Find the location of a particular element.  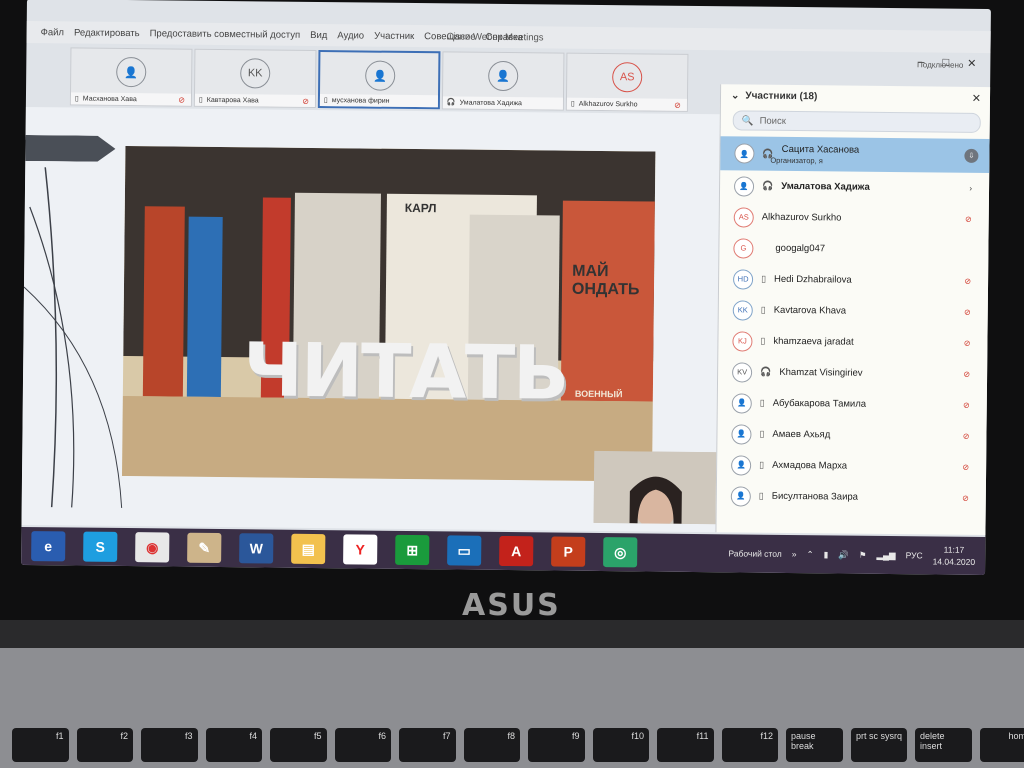

keyboard-key: f8 is located at coordinates (491, 745).